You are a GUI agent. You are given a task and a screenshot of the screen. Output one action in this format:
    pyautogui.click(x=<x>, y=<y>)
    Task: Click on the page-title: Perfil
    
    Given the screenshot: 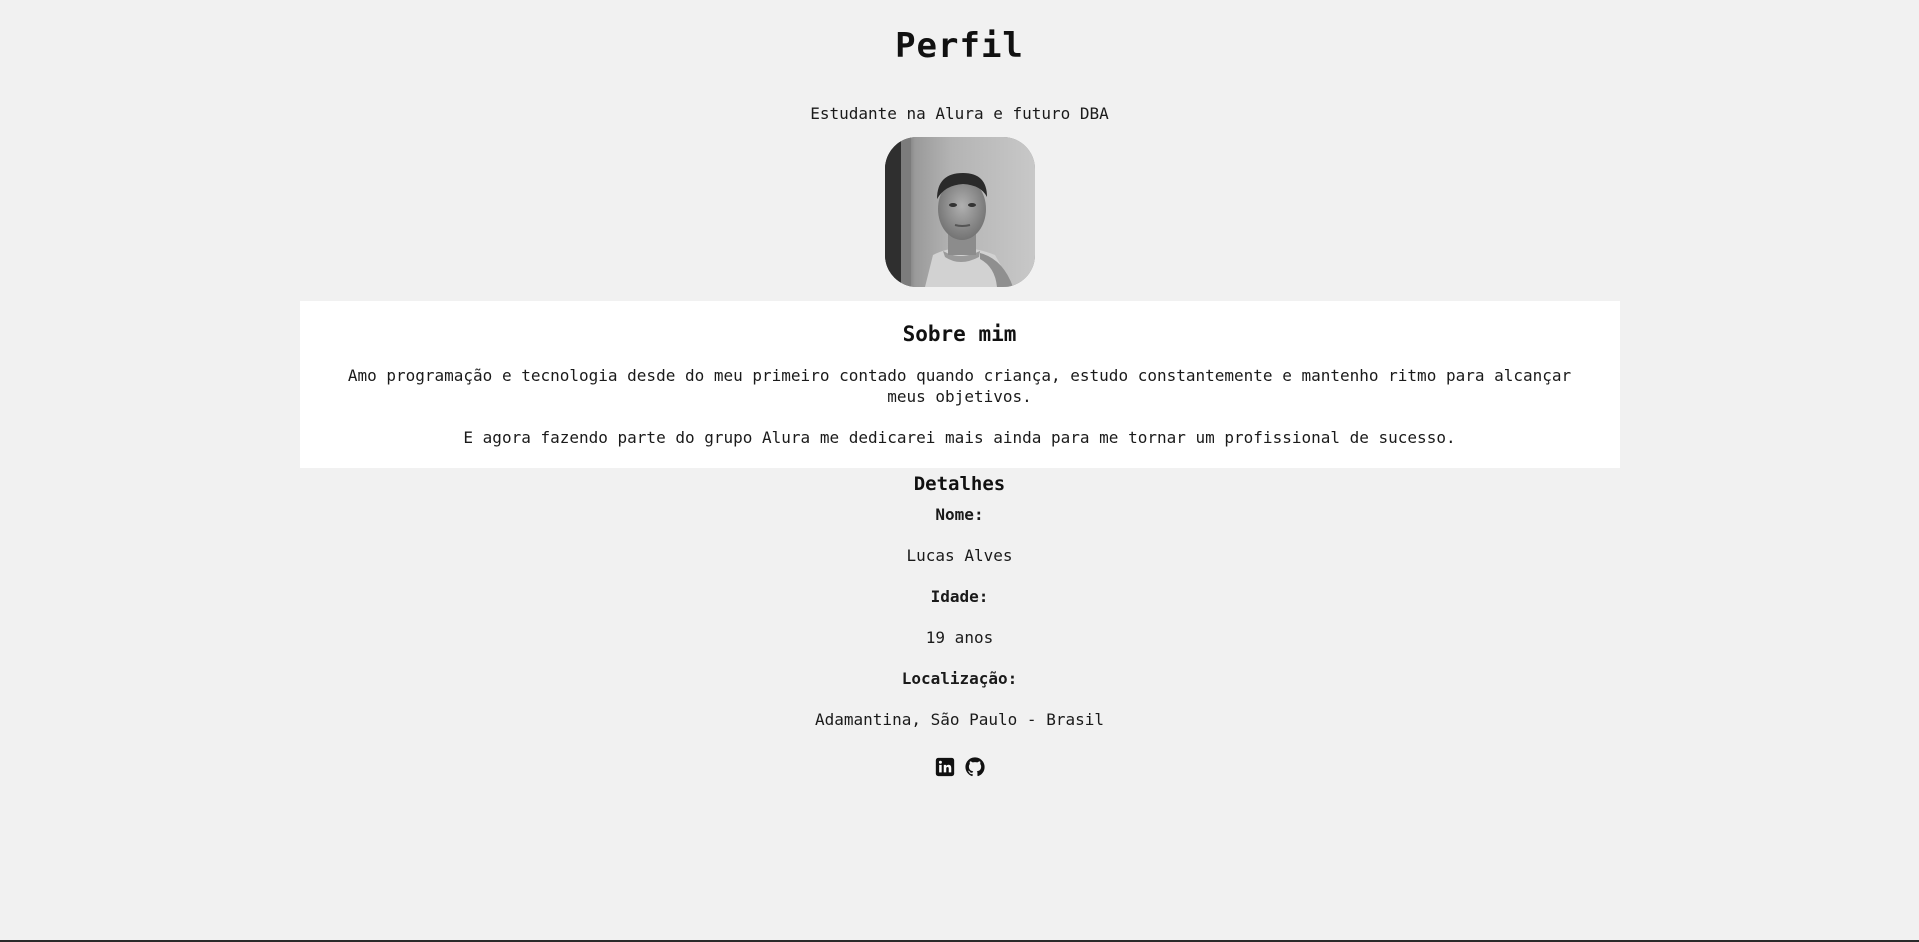 What is the action you would take?
    pyautogui.click(x=959, y=46)
    